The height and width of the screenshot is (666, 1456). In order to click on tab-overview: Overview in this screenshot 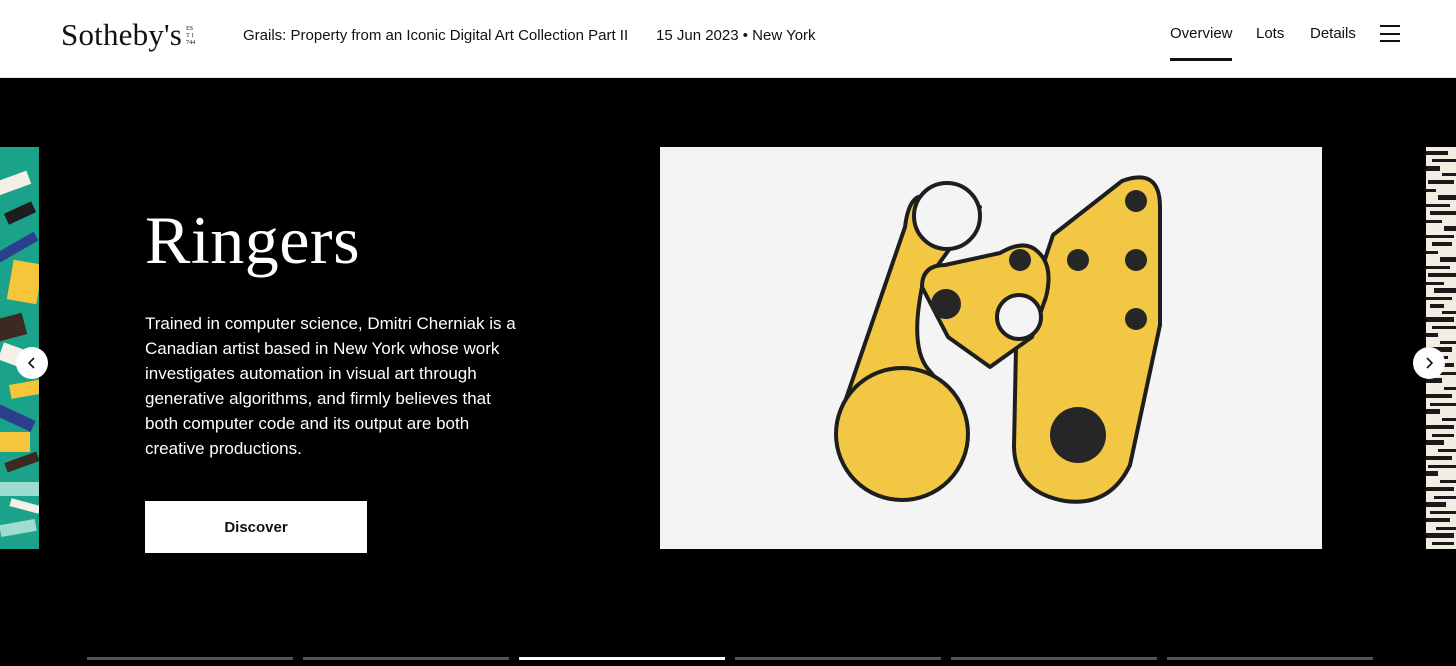, I will do `click(1201, 33)`.